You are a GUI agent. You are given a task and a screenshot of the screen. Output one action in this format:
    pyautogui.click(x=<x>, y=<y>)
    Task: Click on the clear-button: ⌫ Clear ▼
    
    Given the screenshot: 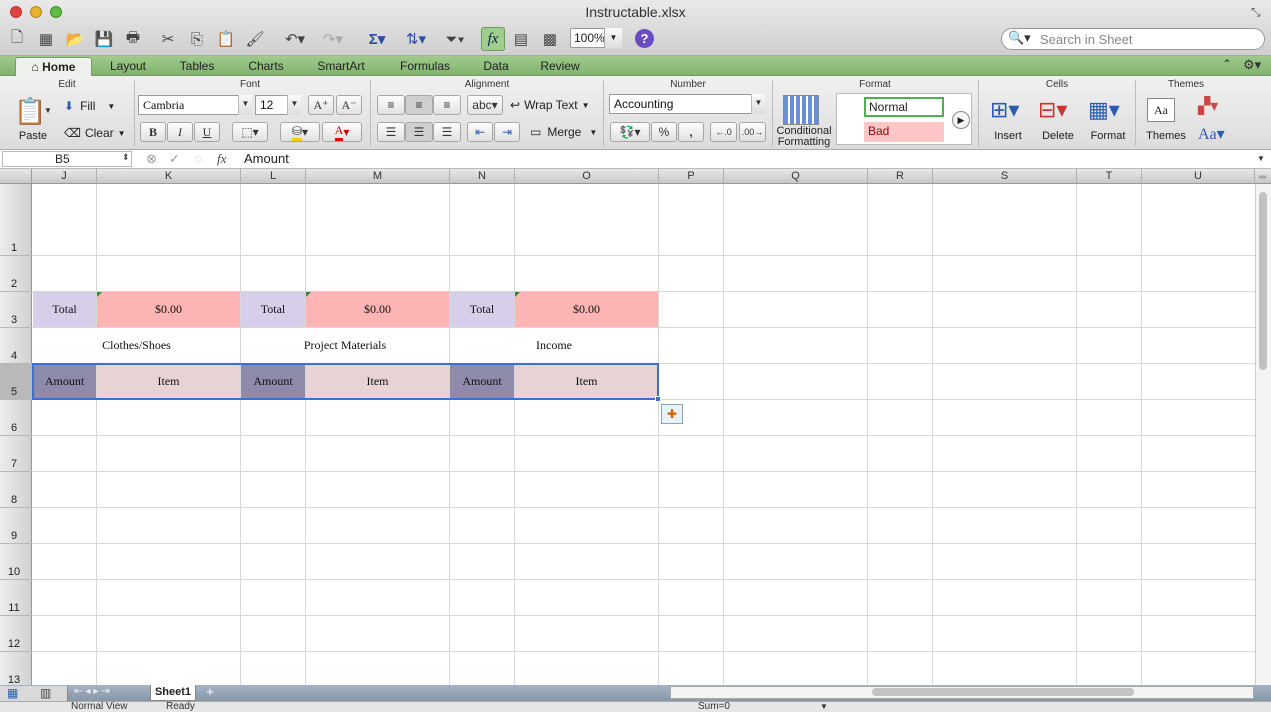 What is the action you would take?
    pyautogui.click(x=96, y=133)
    